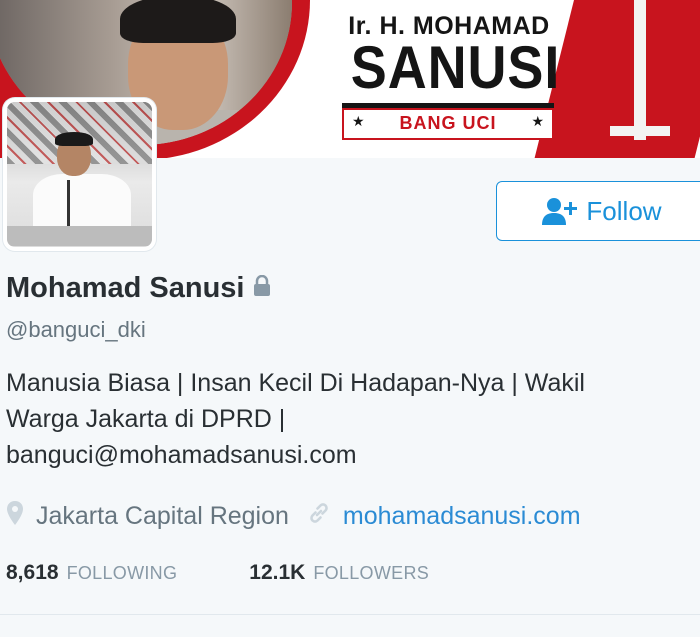 The height and width of the screenshot is (637, 700). I want to click on location-pin-icon, so click(15, 516).